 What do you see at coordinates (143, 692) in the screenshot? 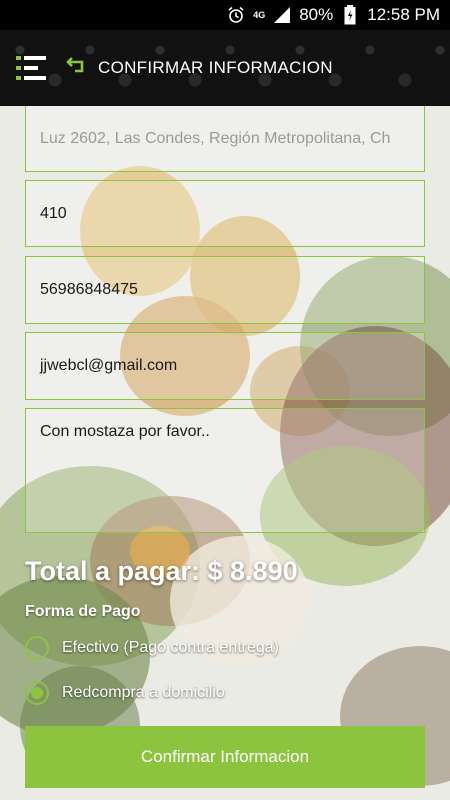
I see `payment-option-label: Redcompra a domicilio` at bounding box center [143, 692].